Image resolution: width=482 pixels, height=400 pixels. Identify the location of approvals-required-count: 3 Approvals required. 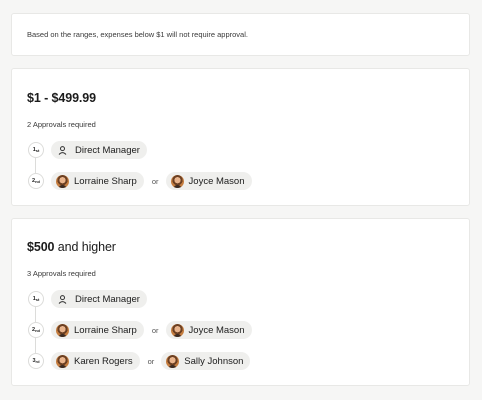
(61, 273).